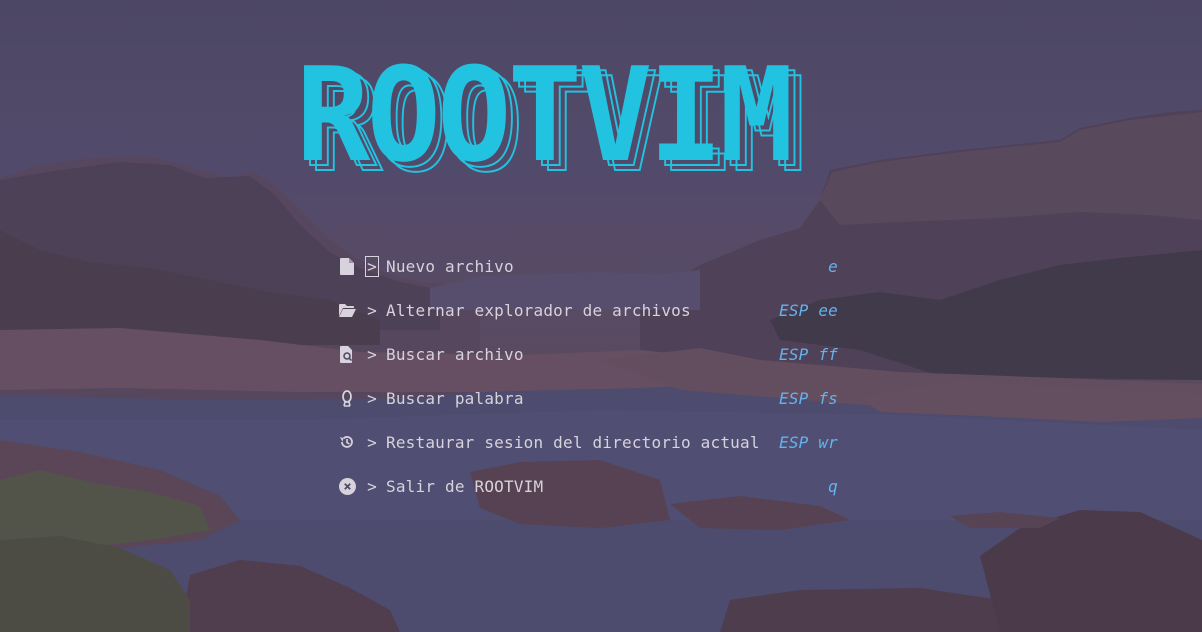  What do you see at coordinates (347, 486) in the screenshot?
I see `close-circle-icon` at bounding box center [347, 486].